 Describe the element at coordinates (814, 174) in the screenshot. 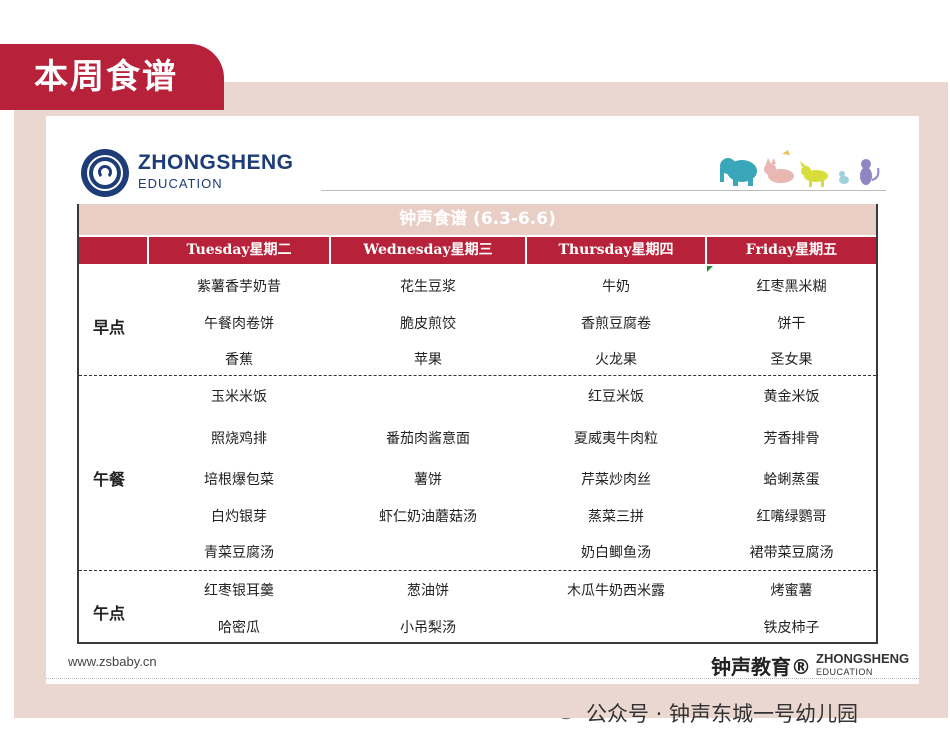

I see `dog-icon` at that location.